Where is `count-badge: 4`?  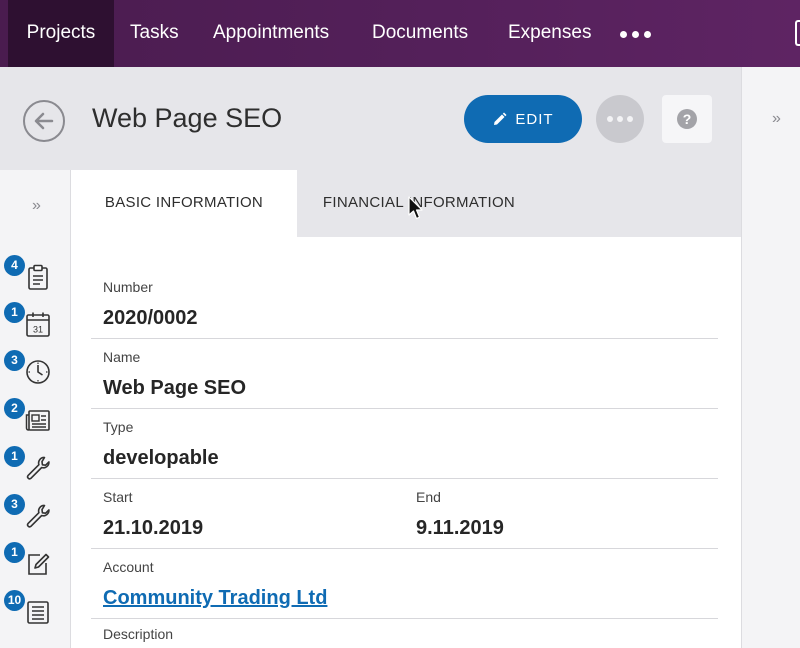 count-badge: 4 is located at coordinates (14, 265).